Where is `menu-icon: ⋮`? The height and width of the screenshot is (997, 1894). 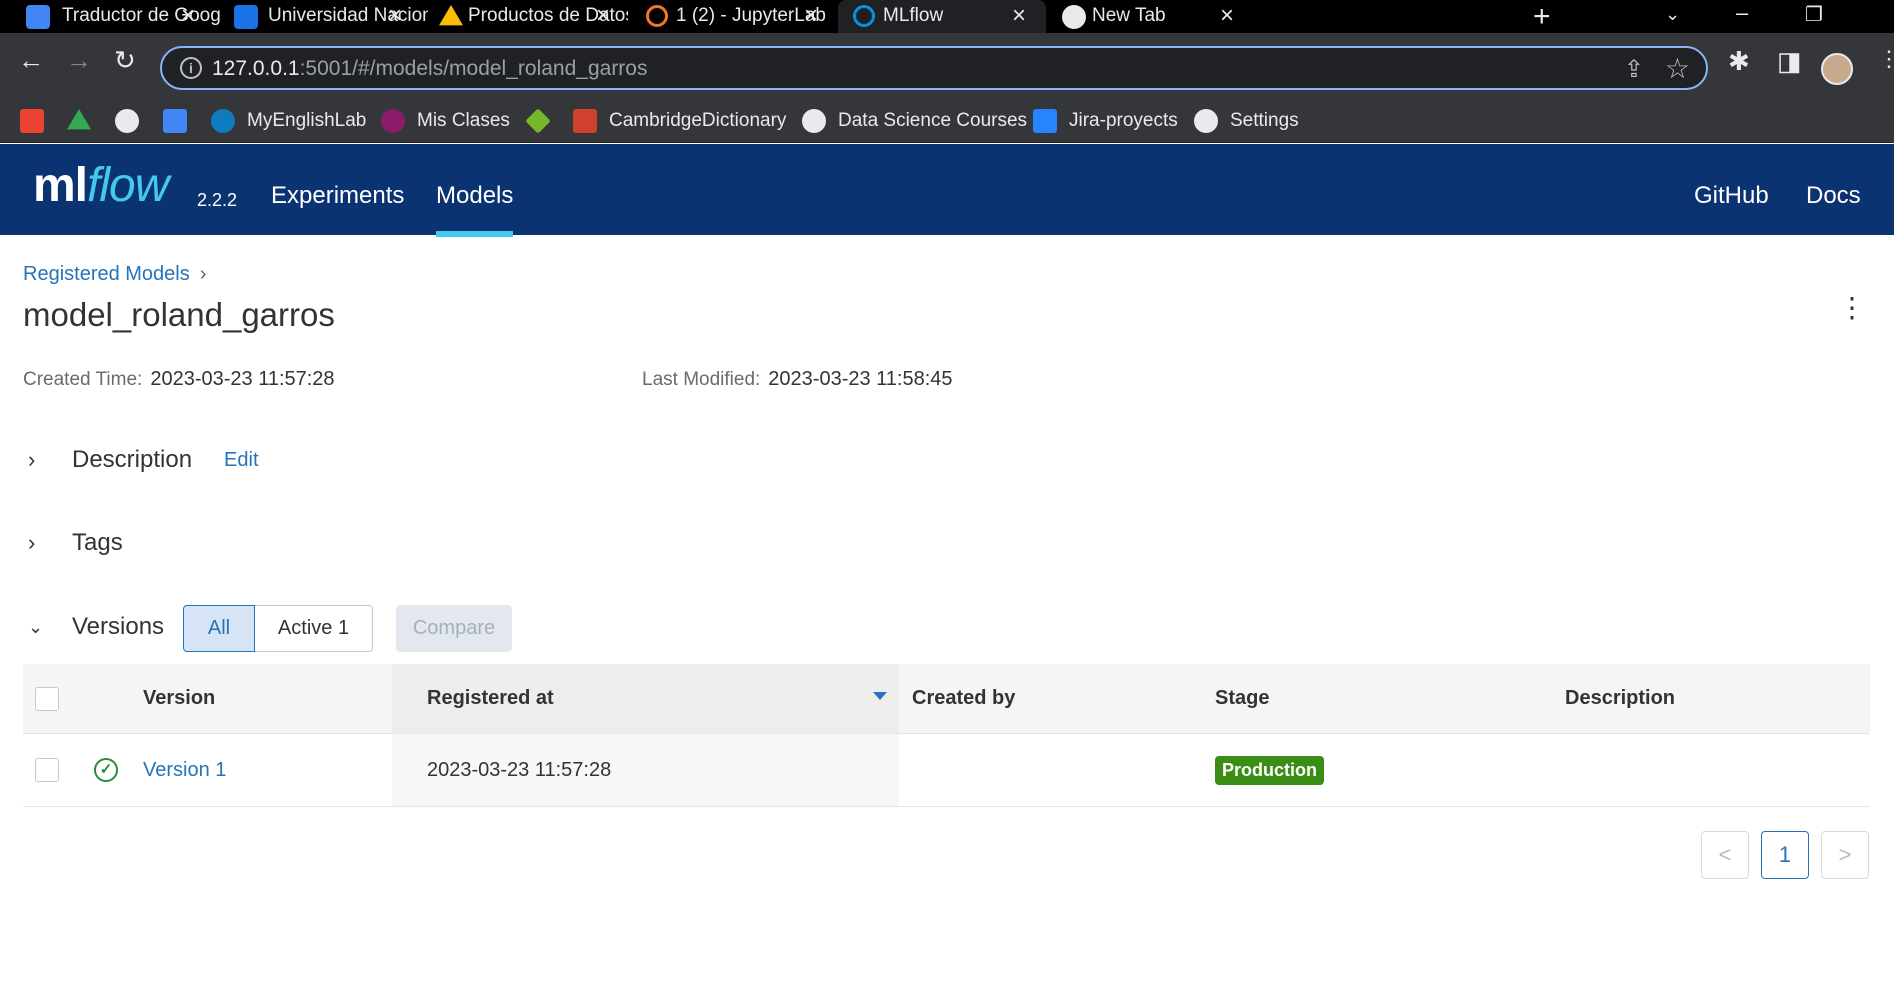
menu-icon: ⋮ is located at coordinates (1886, 59).